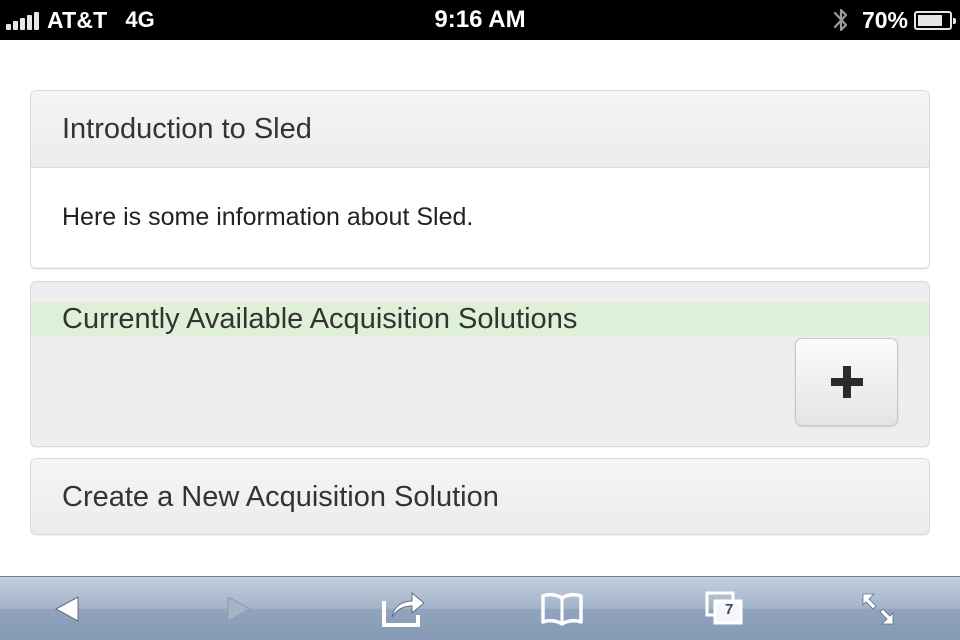  I want to click on forward-button, so click(239, 608).